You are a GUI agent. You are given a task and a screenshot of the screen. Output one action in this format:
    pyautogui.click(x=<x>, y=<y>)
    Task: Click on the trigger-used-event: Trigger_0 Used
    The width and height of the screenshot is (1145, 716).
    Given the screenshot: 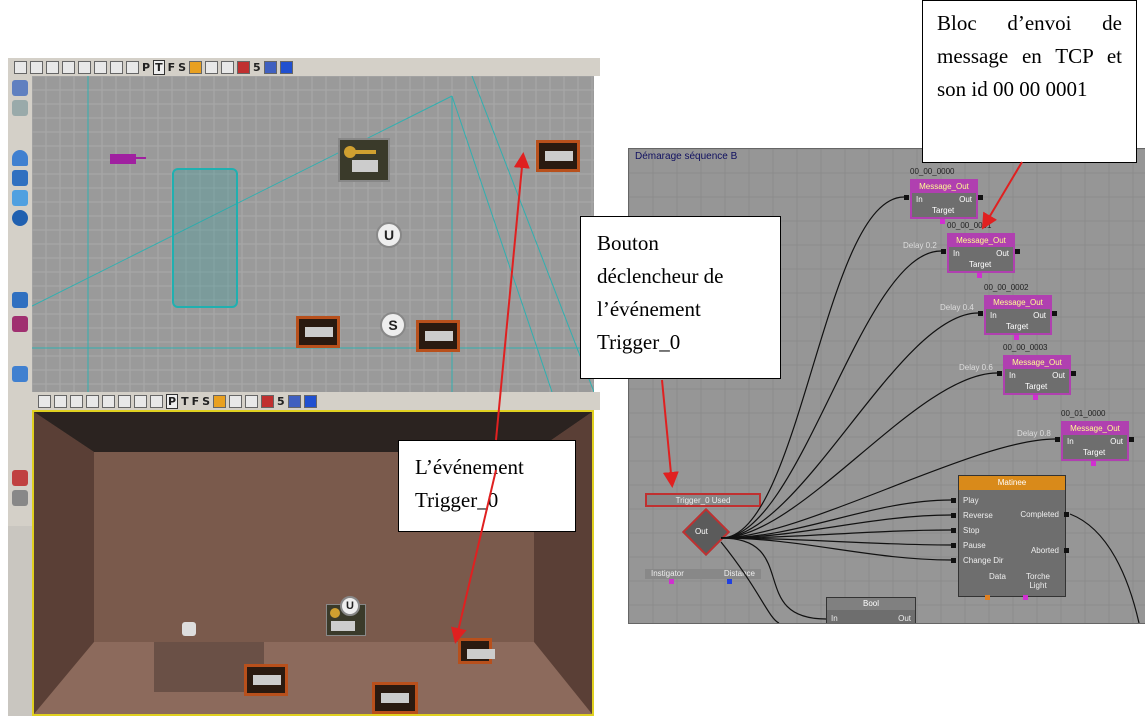 What is the action you would take?
    pyautogui.click(x=703, y=500)
    